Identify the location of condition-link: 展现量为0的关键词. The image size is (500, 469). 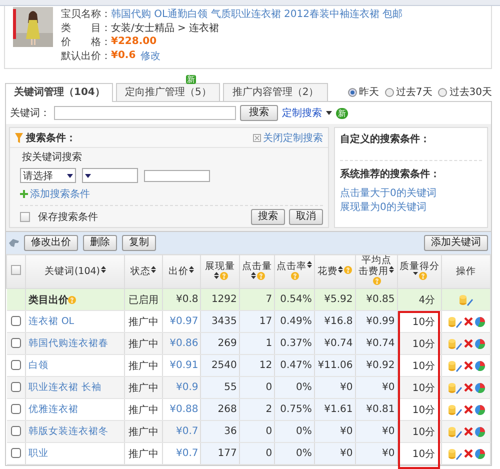
(411, 208).